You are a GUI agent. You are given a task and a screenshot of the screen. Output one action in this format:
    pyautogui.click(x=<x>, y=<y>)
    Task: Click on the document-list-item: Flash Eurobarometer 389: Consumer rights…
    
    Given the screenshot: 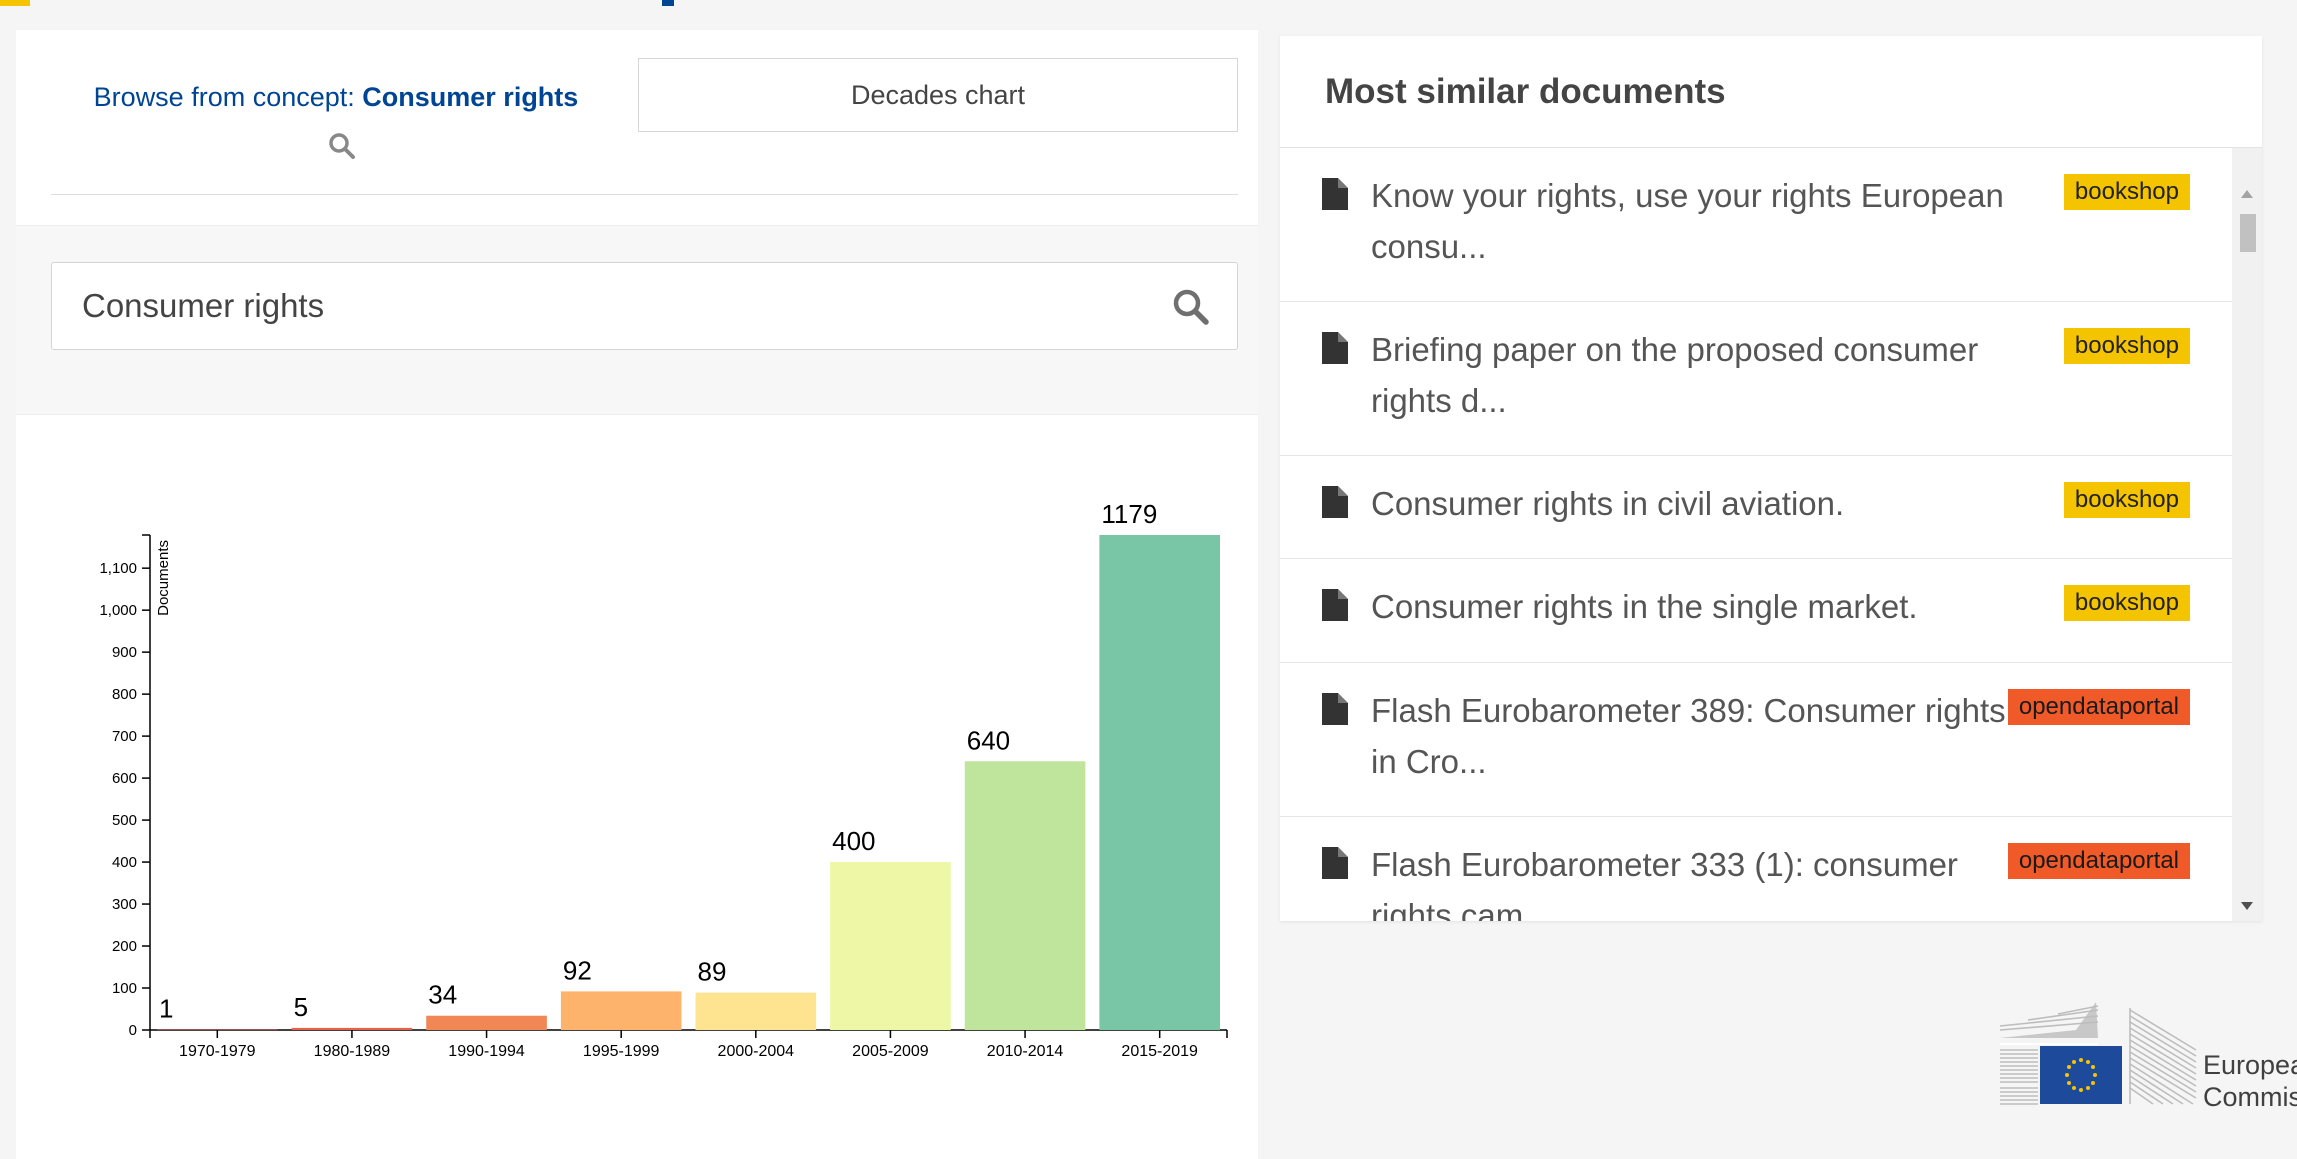 What is the action you would take?
    pyautogui.click(x=1756, y=740)
    